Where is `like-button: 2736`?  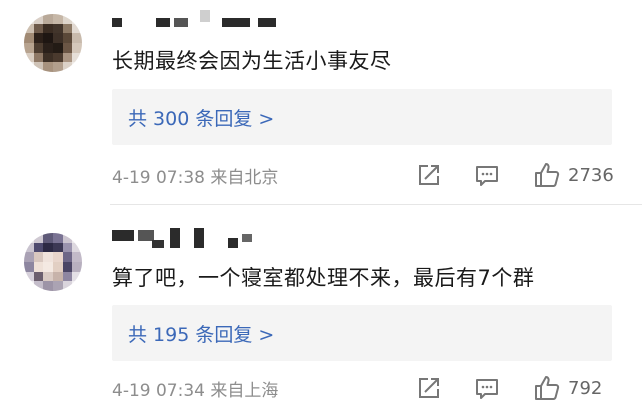
like-button: 2736 is located at coordinates (573, 175).